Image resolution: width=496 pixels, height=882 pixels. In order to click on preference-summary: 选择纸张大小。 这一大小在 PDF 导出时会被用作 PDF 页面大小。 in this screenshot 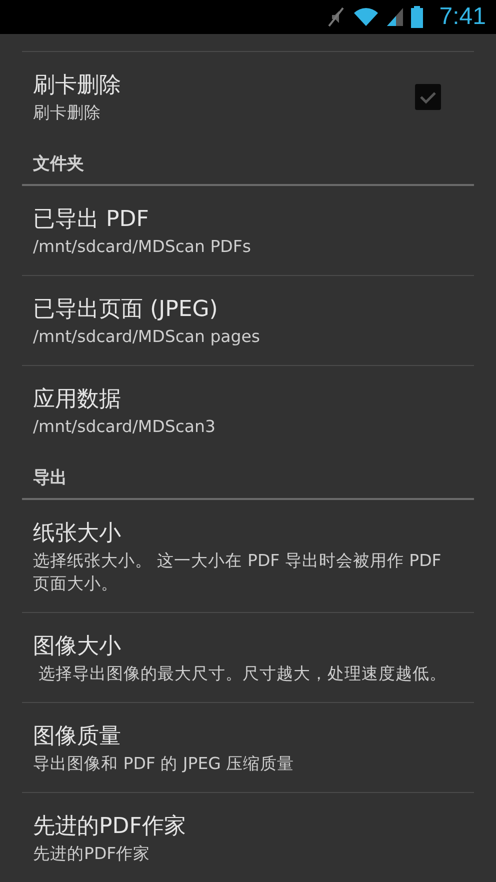, I will do `click(237, 572)`.